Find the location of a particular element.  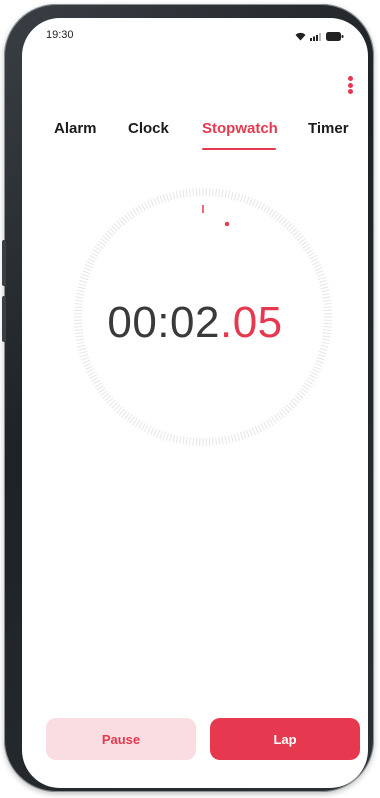

tab-clock: Clock is located at coordinates (148, 128).